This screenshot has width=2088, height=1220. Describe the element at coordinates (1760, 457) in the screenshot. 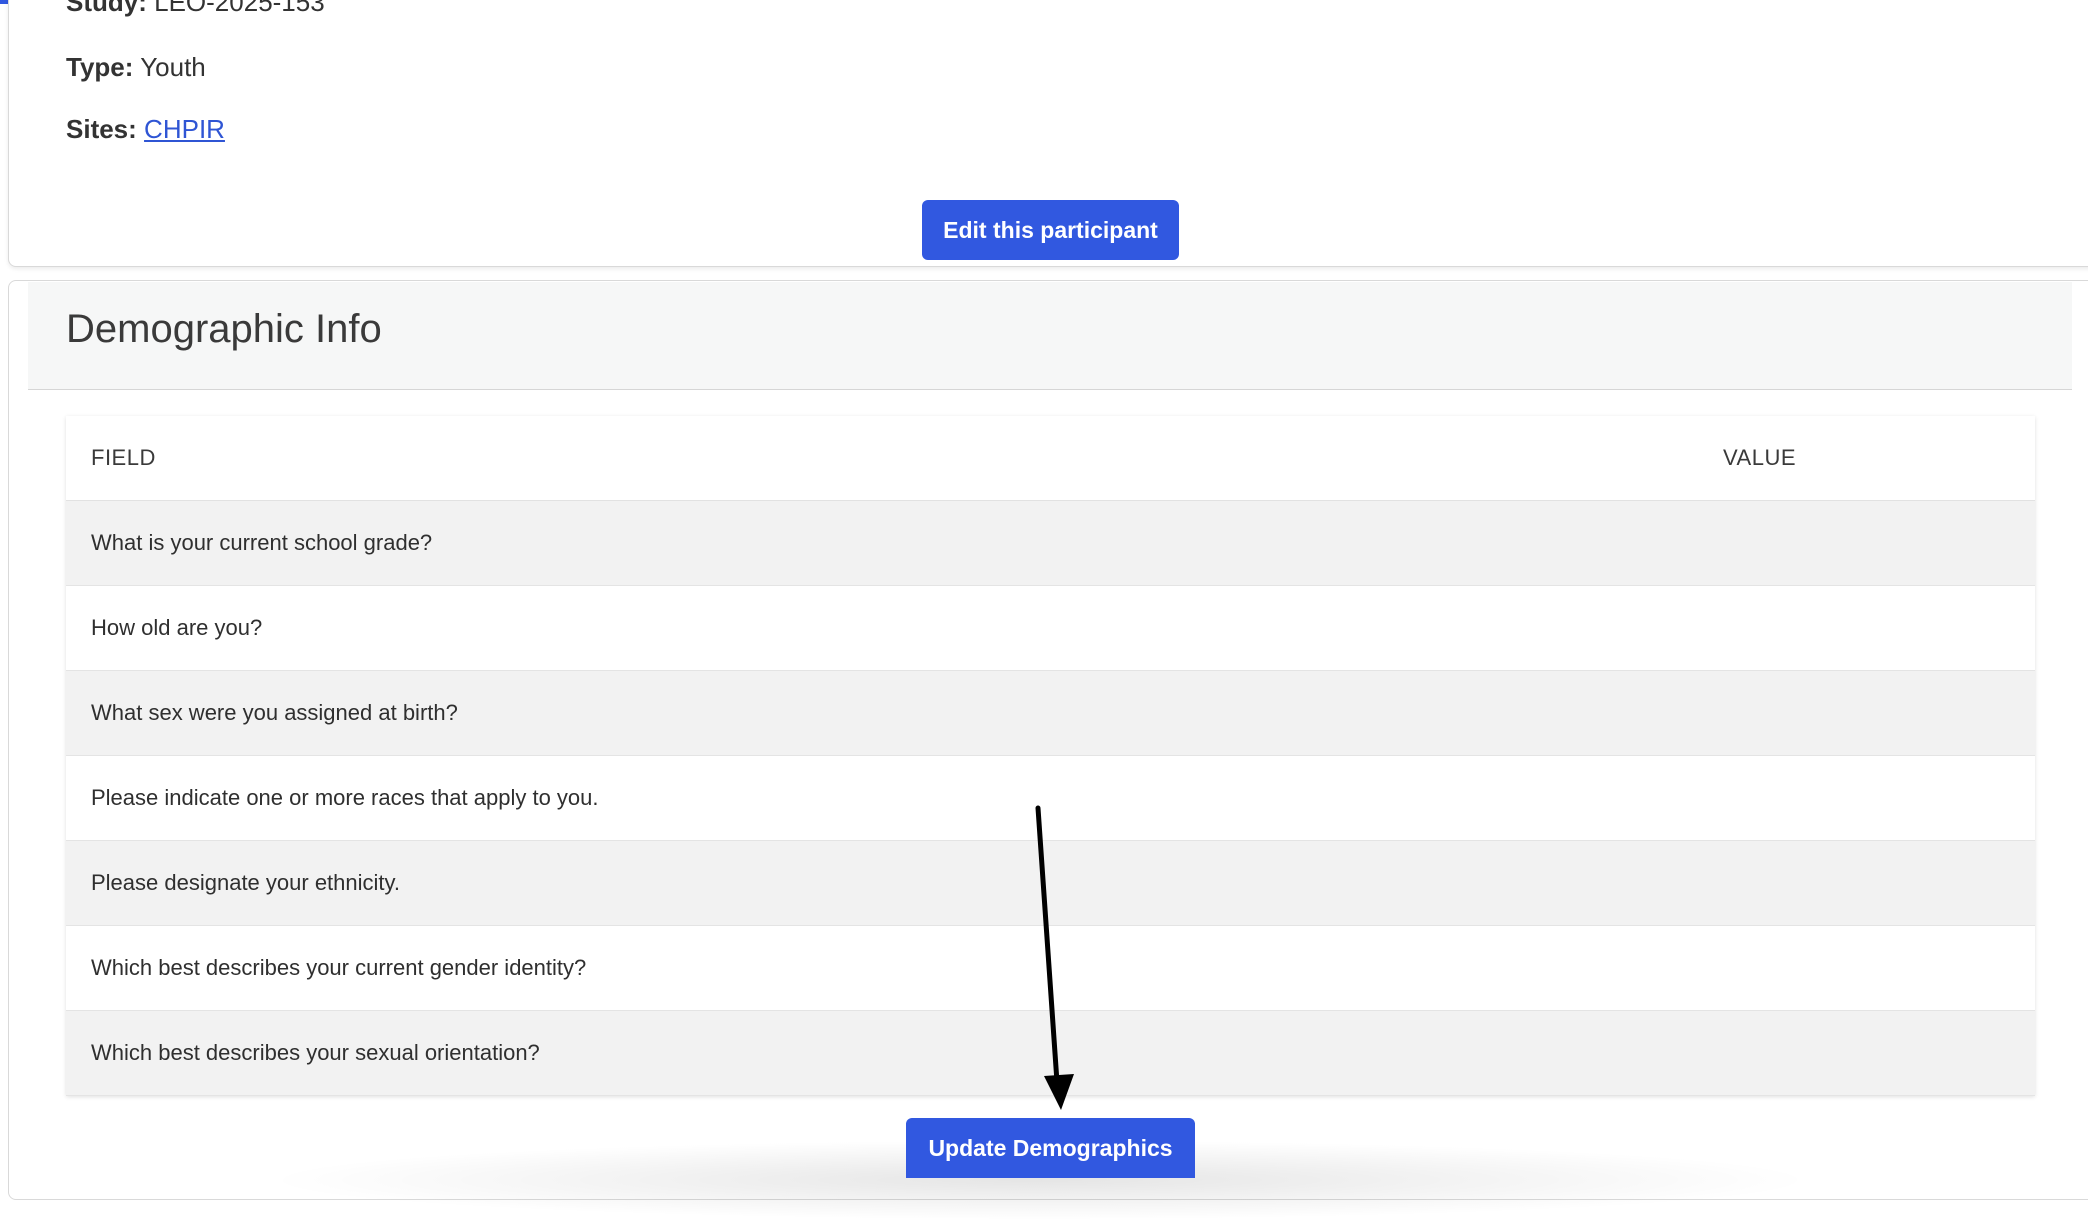

I see `column-header-value: VALUE` at that location.